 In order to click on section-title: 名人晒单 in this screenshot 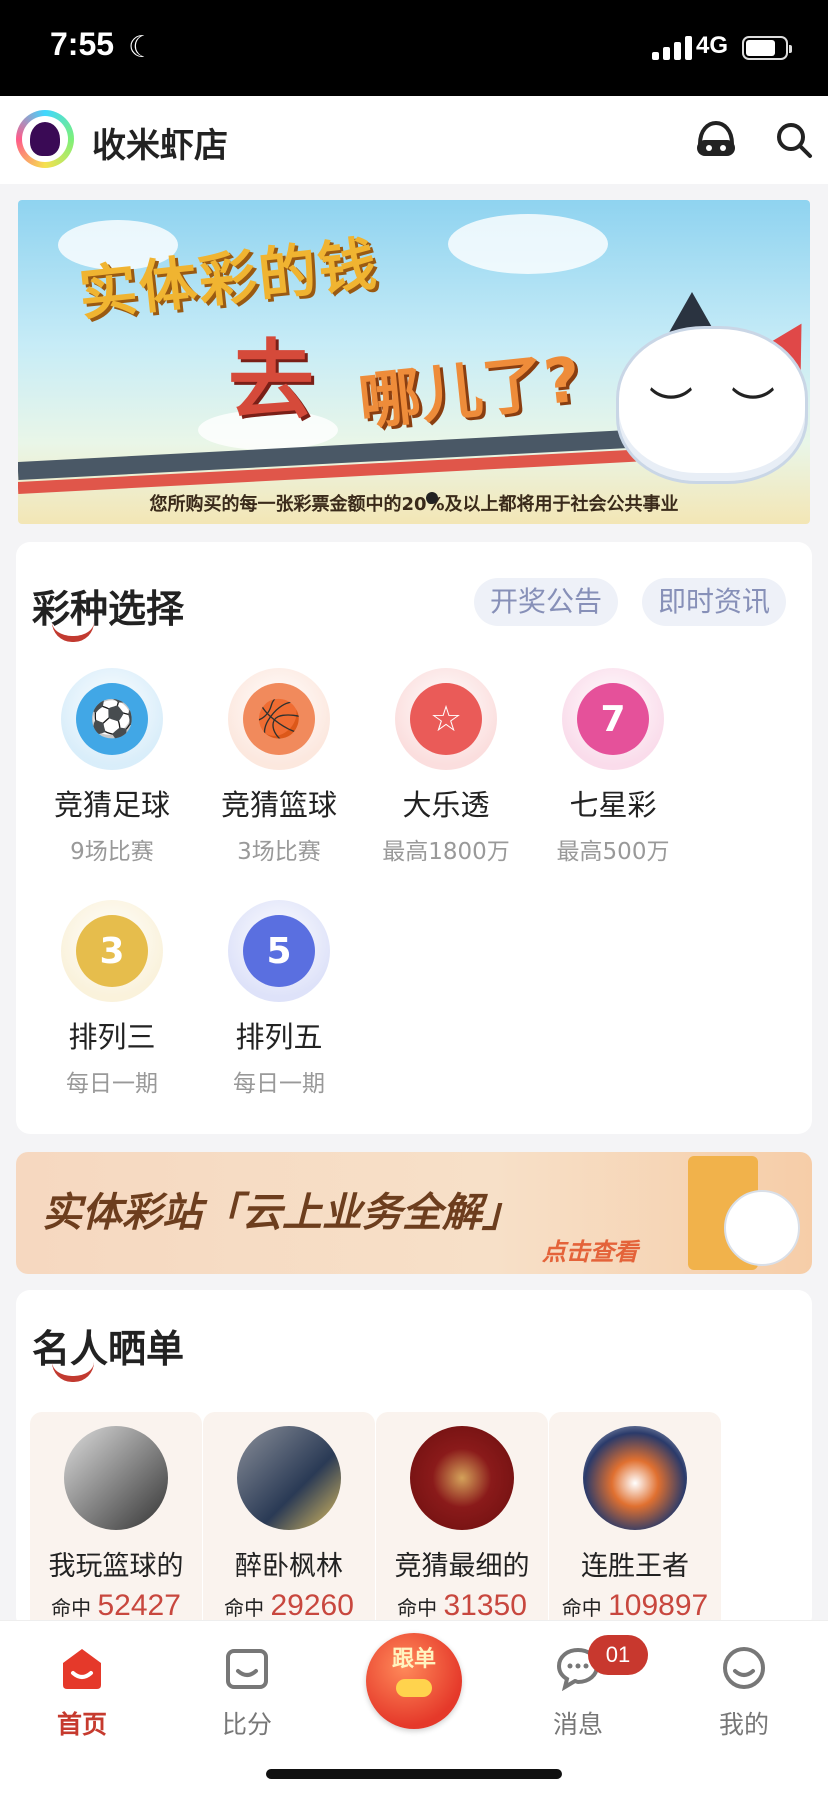, I will do `click(108, 1350)`.